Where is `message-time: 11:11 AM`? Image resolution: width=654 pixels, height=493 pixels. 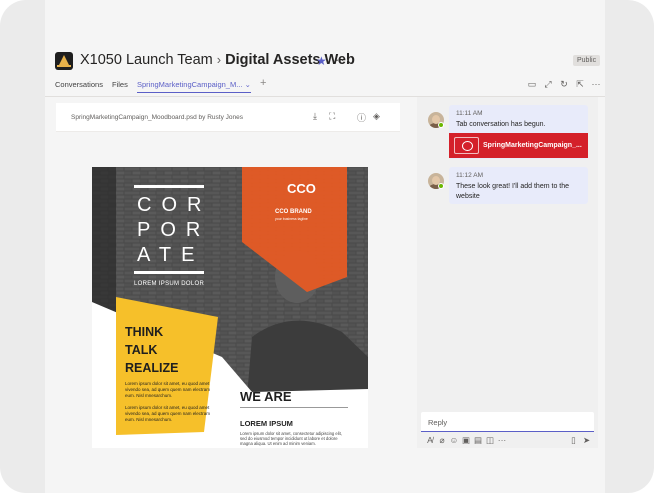 message-time: 11:11 AM is located at coordinates (469, 113).